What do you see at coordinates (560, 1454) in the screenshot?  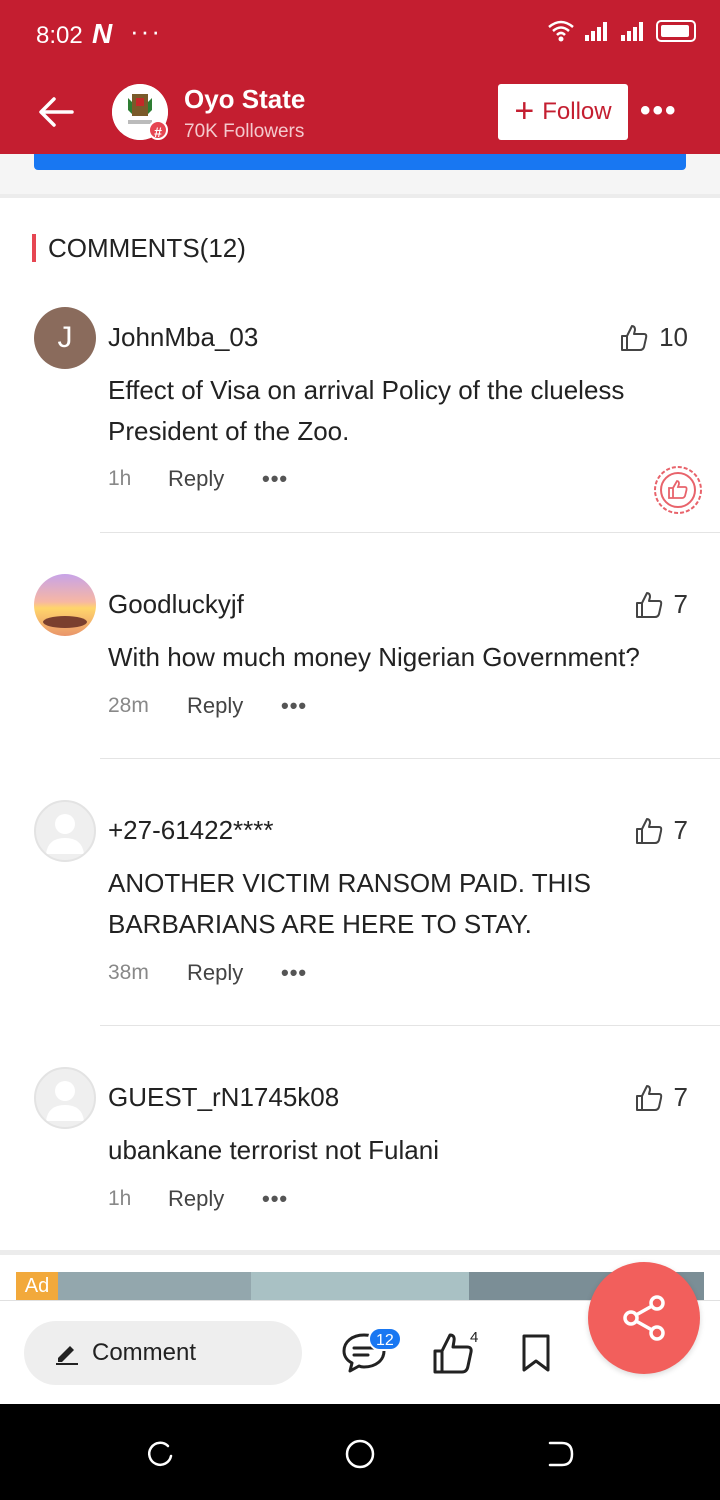 I see `back-nav-icon` at bounding box center [560, 1454].